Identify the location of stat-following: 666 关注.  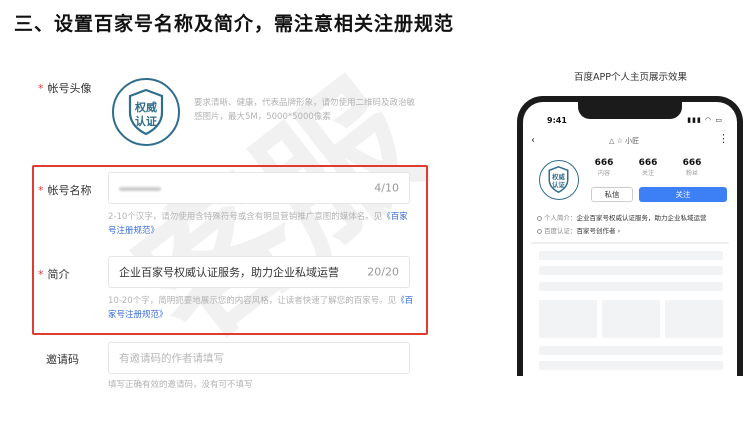
(648, 167).